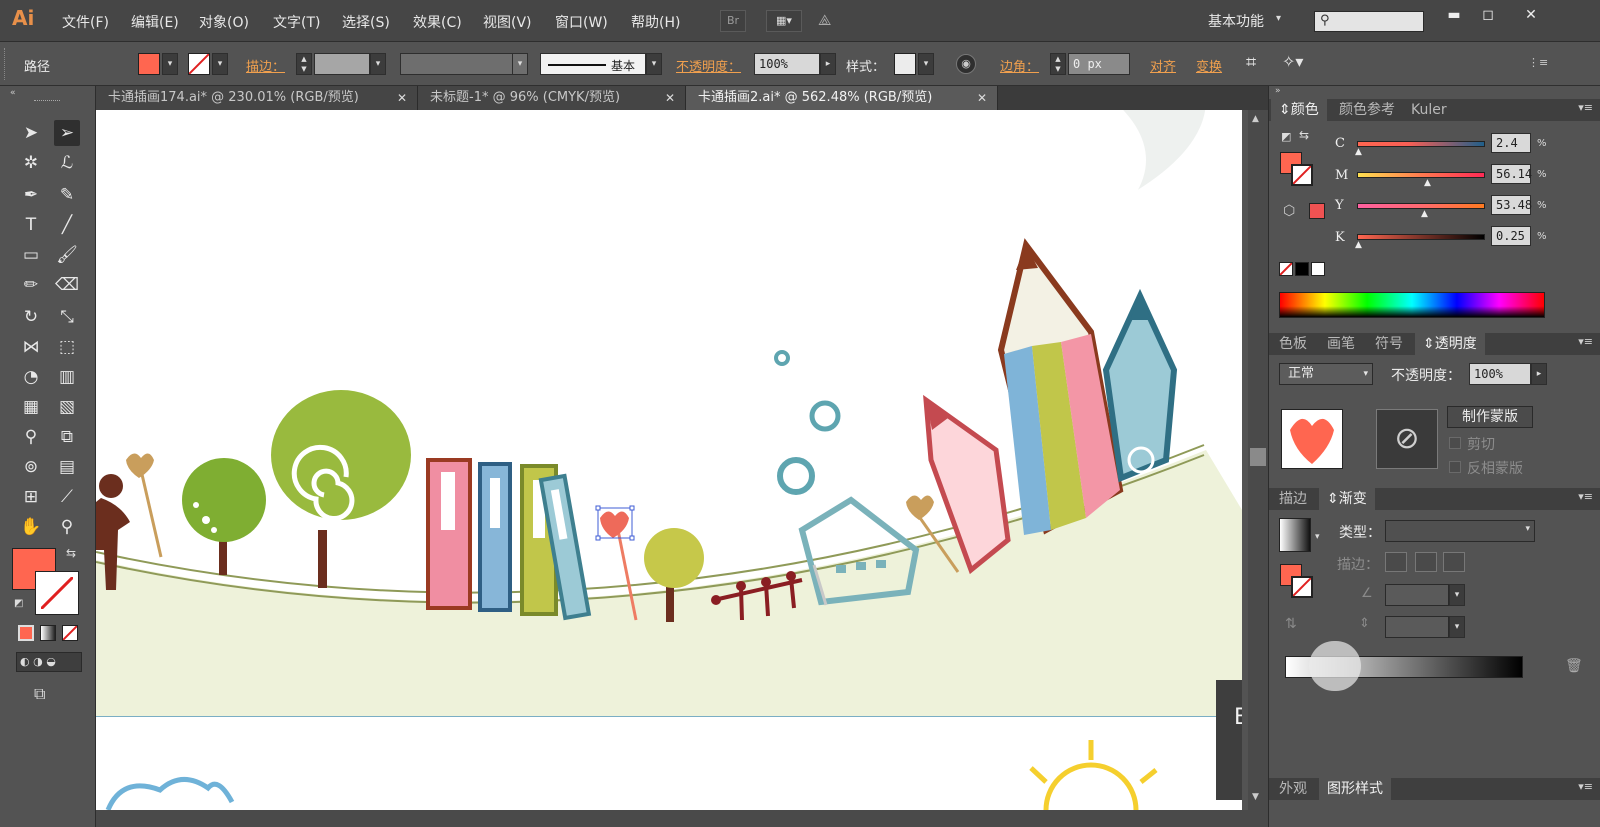 The width and height of the screenshot is (1600, 827). What do you see at coordinates (49, 662) in the screenshot?
I see `drawing-modes-group: ◐ ◑ ◒` at bounding box center [49, 662].